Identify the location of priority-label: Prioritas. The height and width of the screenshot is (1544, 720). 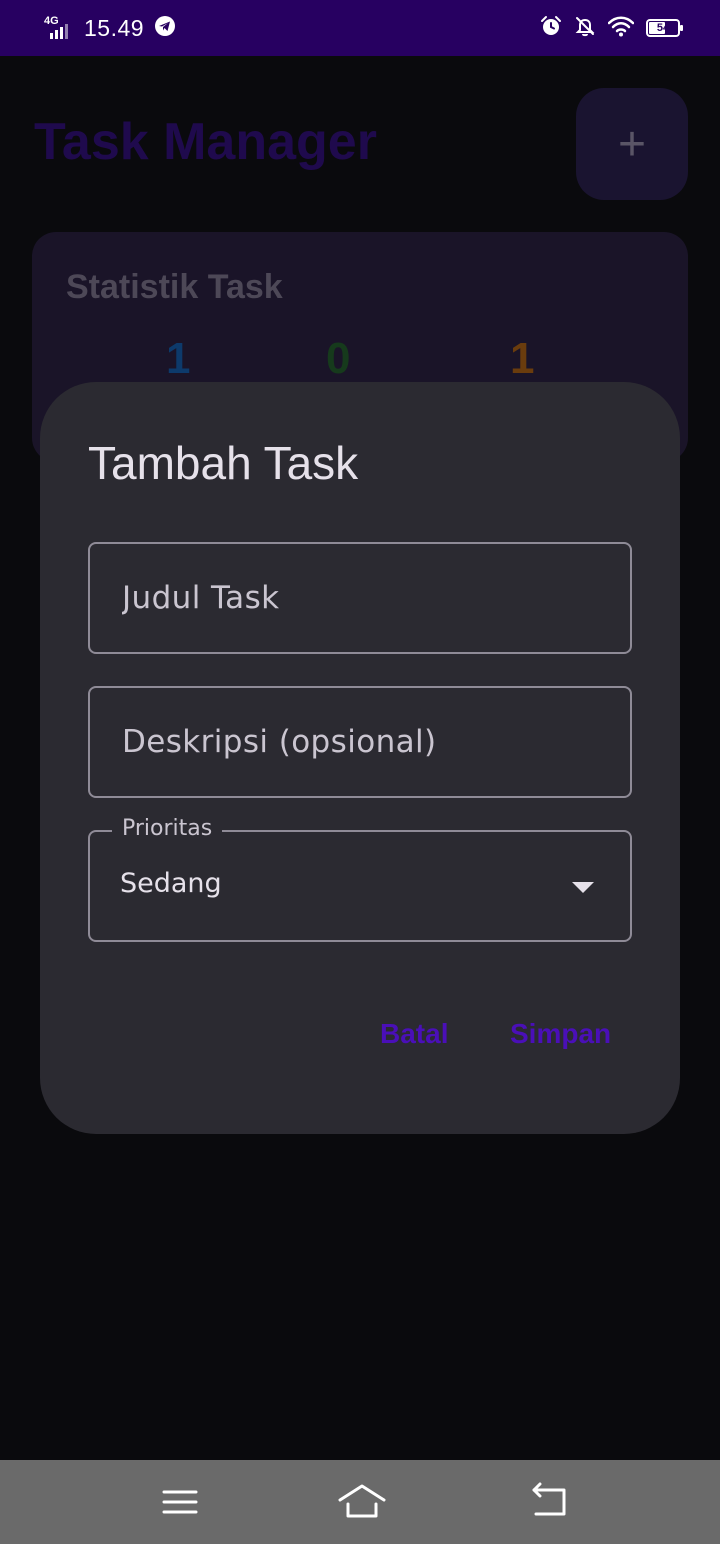
(167, 828).